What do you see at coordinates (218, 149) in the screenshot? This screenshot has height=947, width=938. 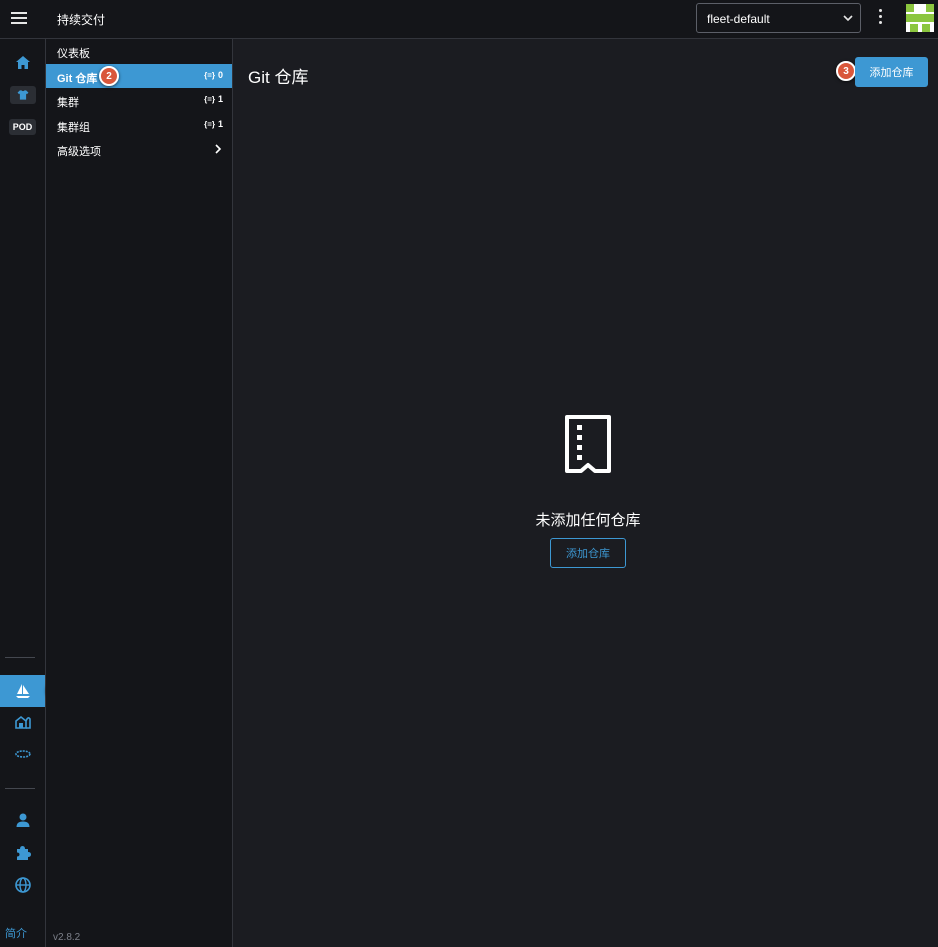 I see `chevron-right-icon` at bounding box center [218, 149].